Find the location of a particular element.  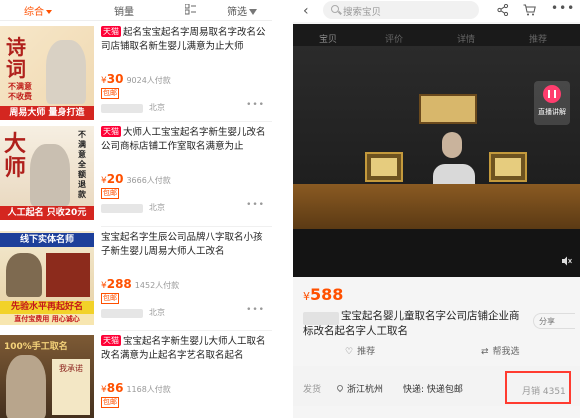

video-tabs: 宝贝 评价 详情 推荐 is located at coordinates (436, 39).